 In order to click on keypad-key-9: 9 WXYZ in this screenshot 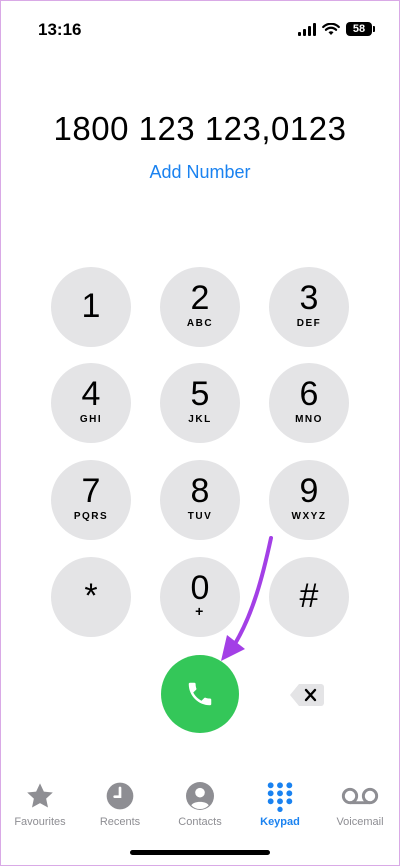, I will do `click(309, 500)`.